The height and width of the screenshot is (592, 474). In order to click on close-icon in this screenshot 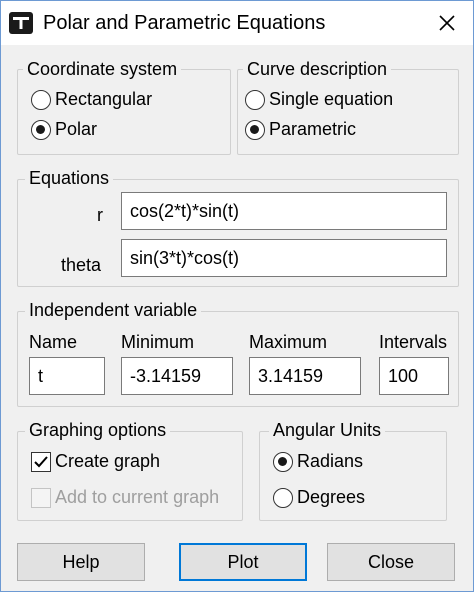, I will do `click(447, 23)`.